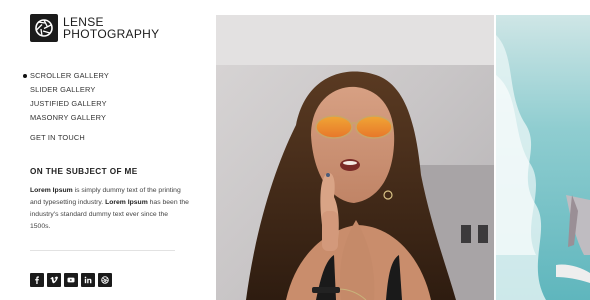  Describe the element at coordinates (69, 106) in the screenshot. I see `nav-item-justified-gallery: JUSTIFIED GALLERY` at that location.